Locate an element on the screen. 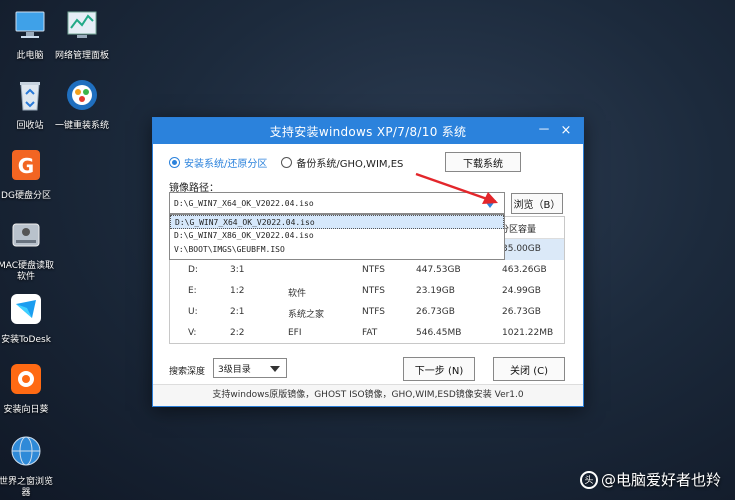  table-row: V: 2:2 EFI FAT 546.45MB 1021.22MB is located at coordinates (367, 333).